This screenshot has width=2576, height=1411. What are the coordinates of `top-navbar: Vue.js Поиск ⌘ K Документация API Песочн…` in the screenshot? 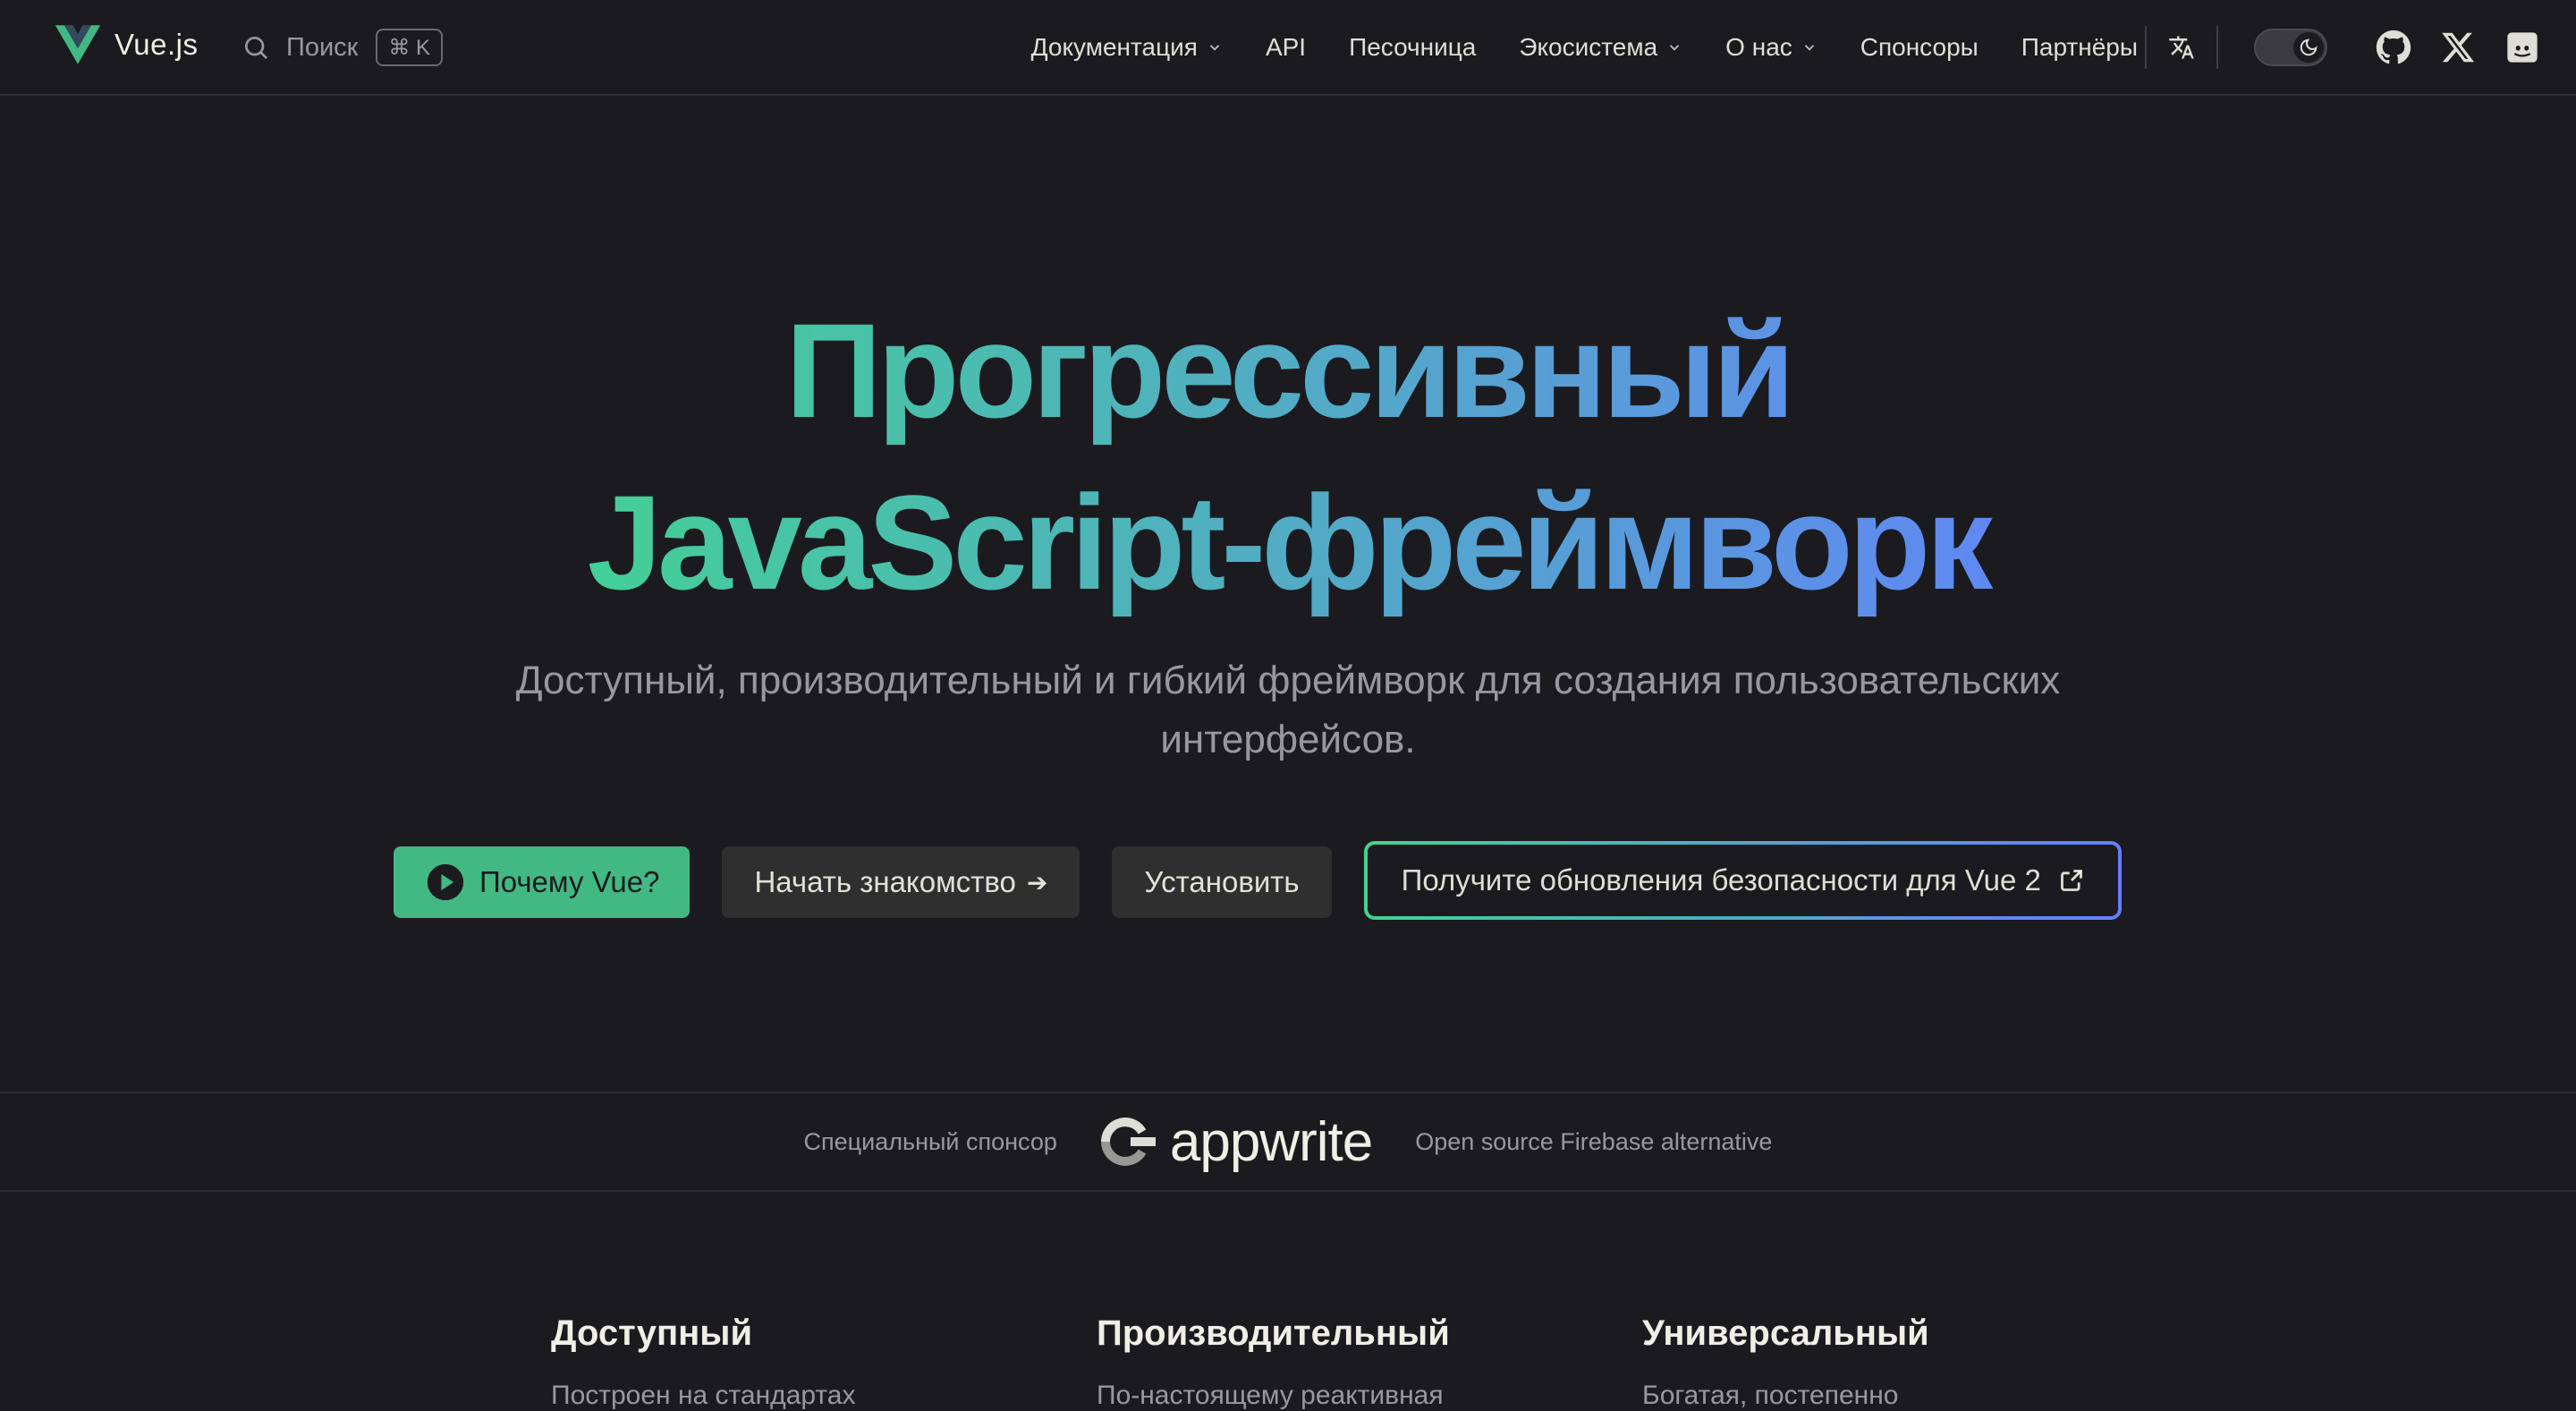 It's located at (1288, 48).